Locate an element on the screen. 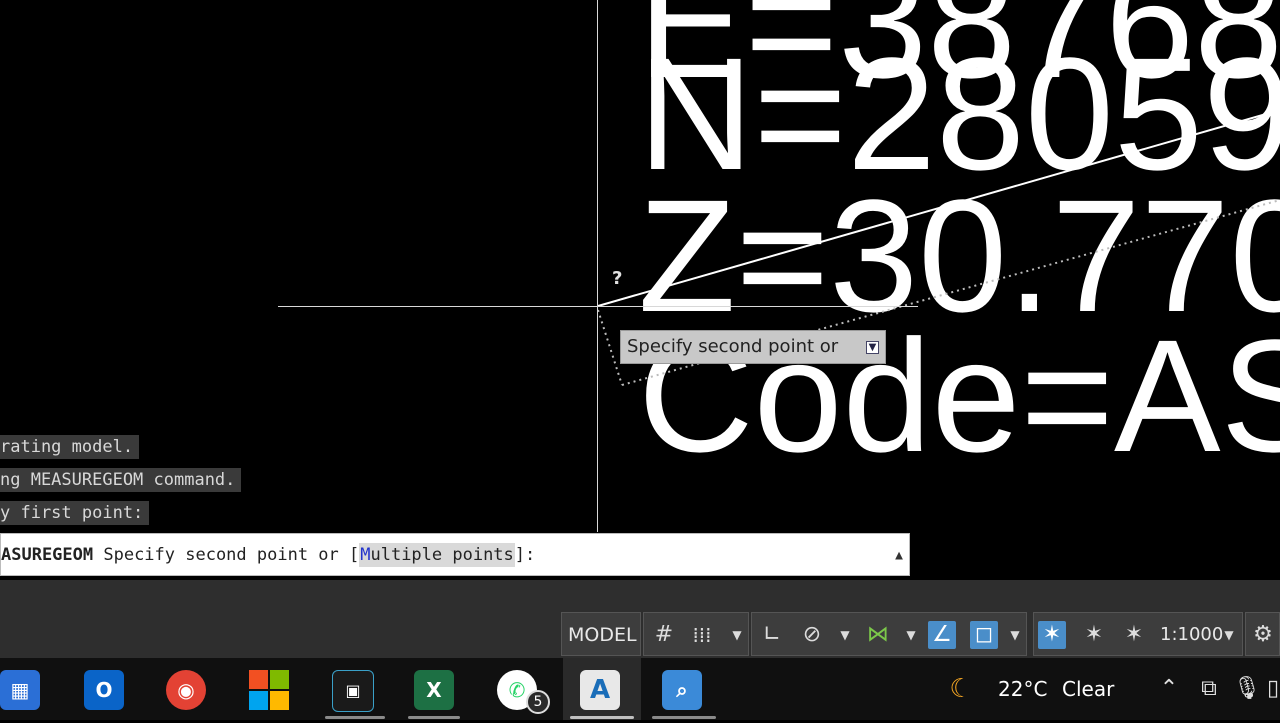 Image resolution: width=1280 pixels, height=723 pixels. cursor-help-mark: ? is located at coordinates (617, 278).